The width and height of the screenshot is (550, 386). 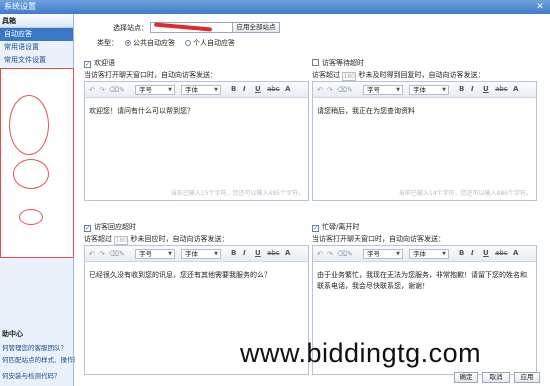 I want to click on type-option-public-label: 公共自动应答, so click(x=154, y=43).